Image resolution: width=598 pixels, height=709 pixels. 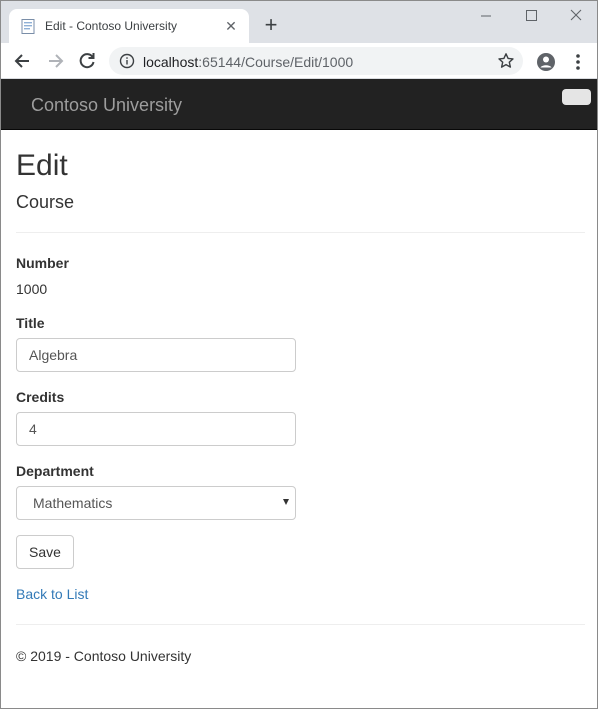 I want to click on tab-strip: Edit - Contoso University ✕ +, so click(x=299, y=22).